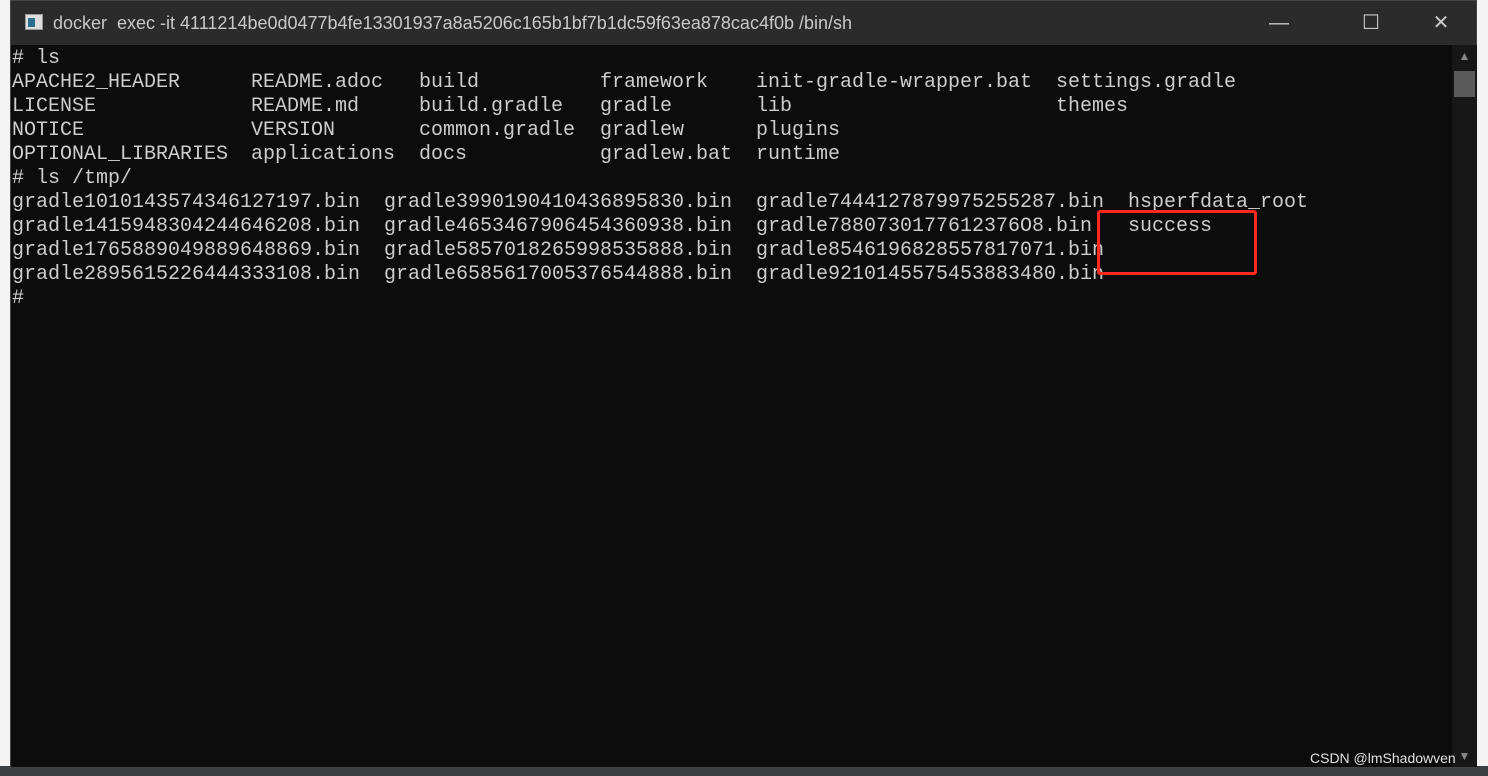 This screenshot has height=776, width=1488. I want to click on tmp-entry: gradle1765889049889648869.bin, so click(186, 250).